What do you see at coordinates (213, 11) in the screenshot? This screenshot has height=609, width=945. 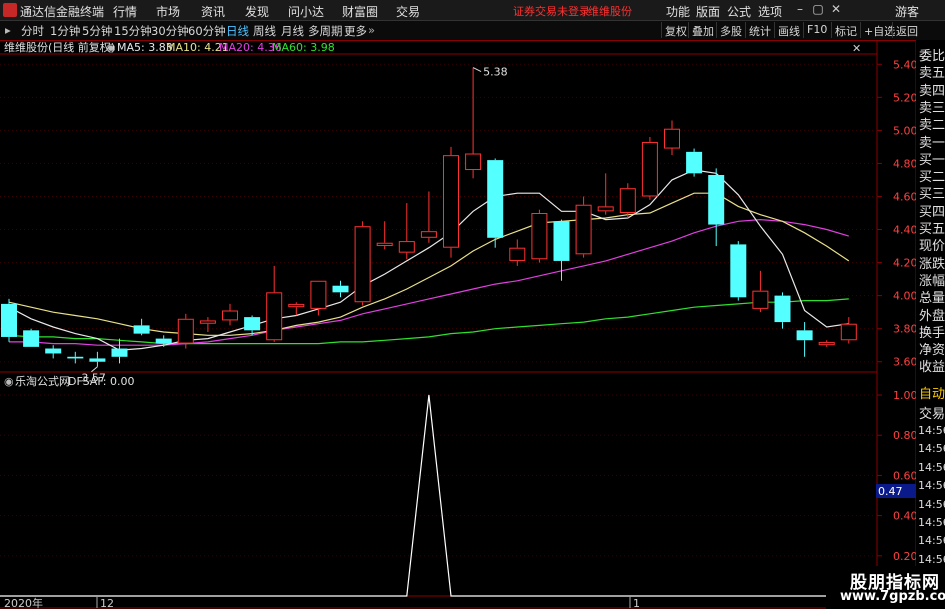 I see `menu-zixun: 资讯` at bounding box center [213, 11].